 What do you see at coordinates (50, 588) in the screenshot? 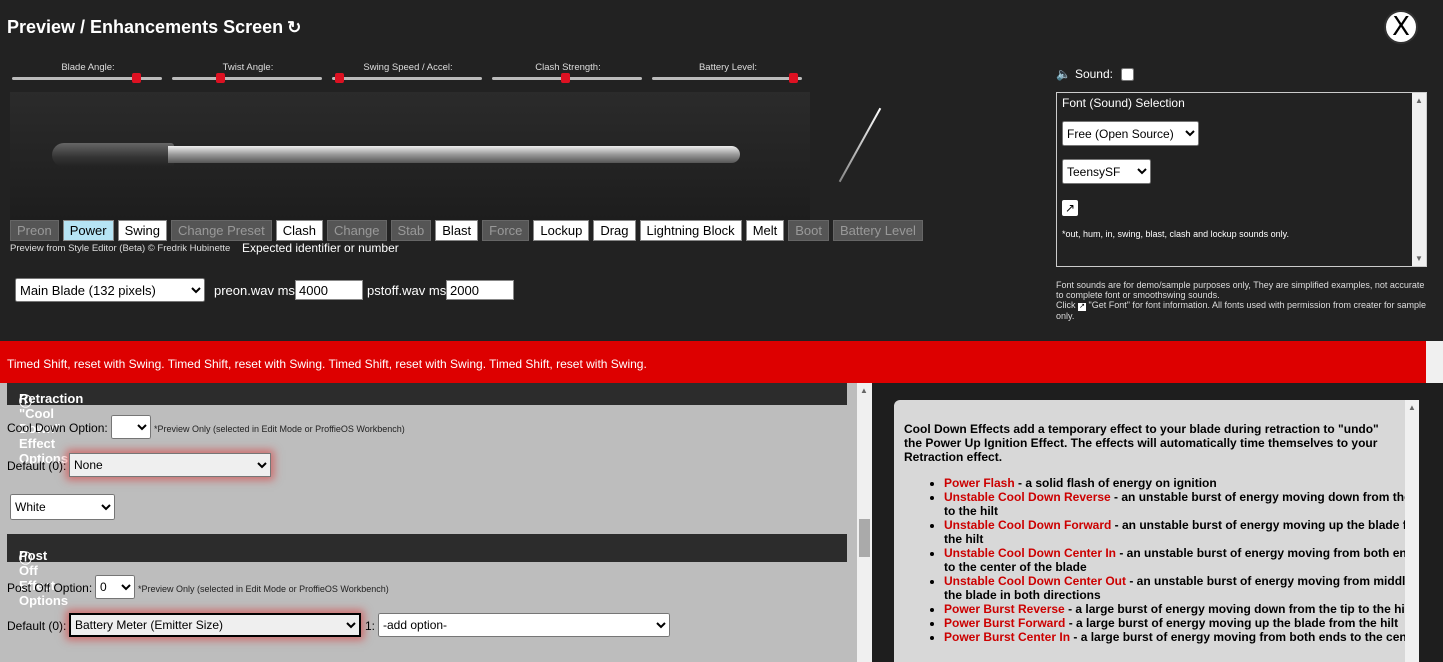
I see `postoff-option-label: Post Off Option:` at bounding box center [50, 588].